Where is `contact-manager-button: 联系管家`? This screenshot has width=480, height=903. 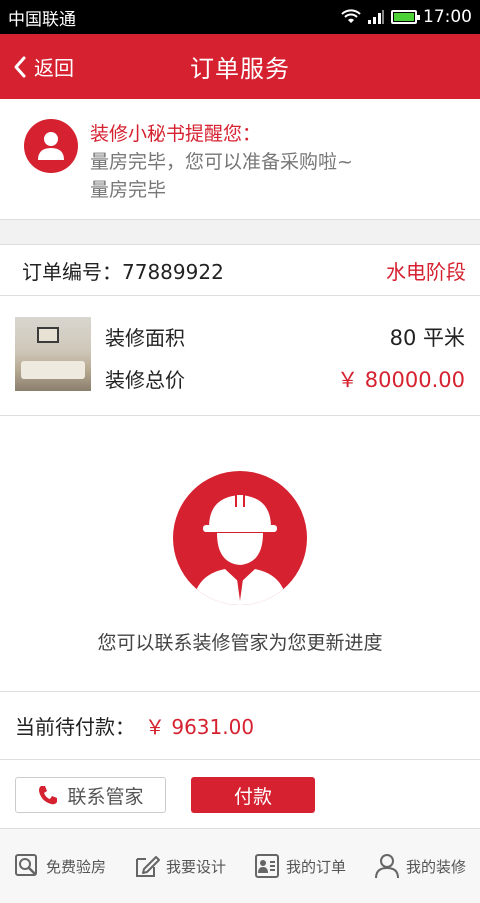 contact-manager-button: 联系管家 is located at coordinates (90, 795).